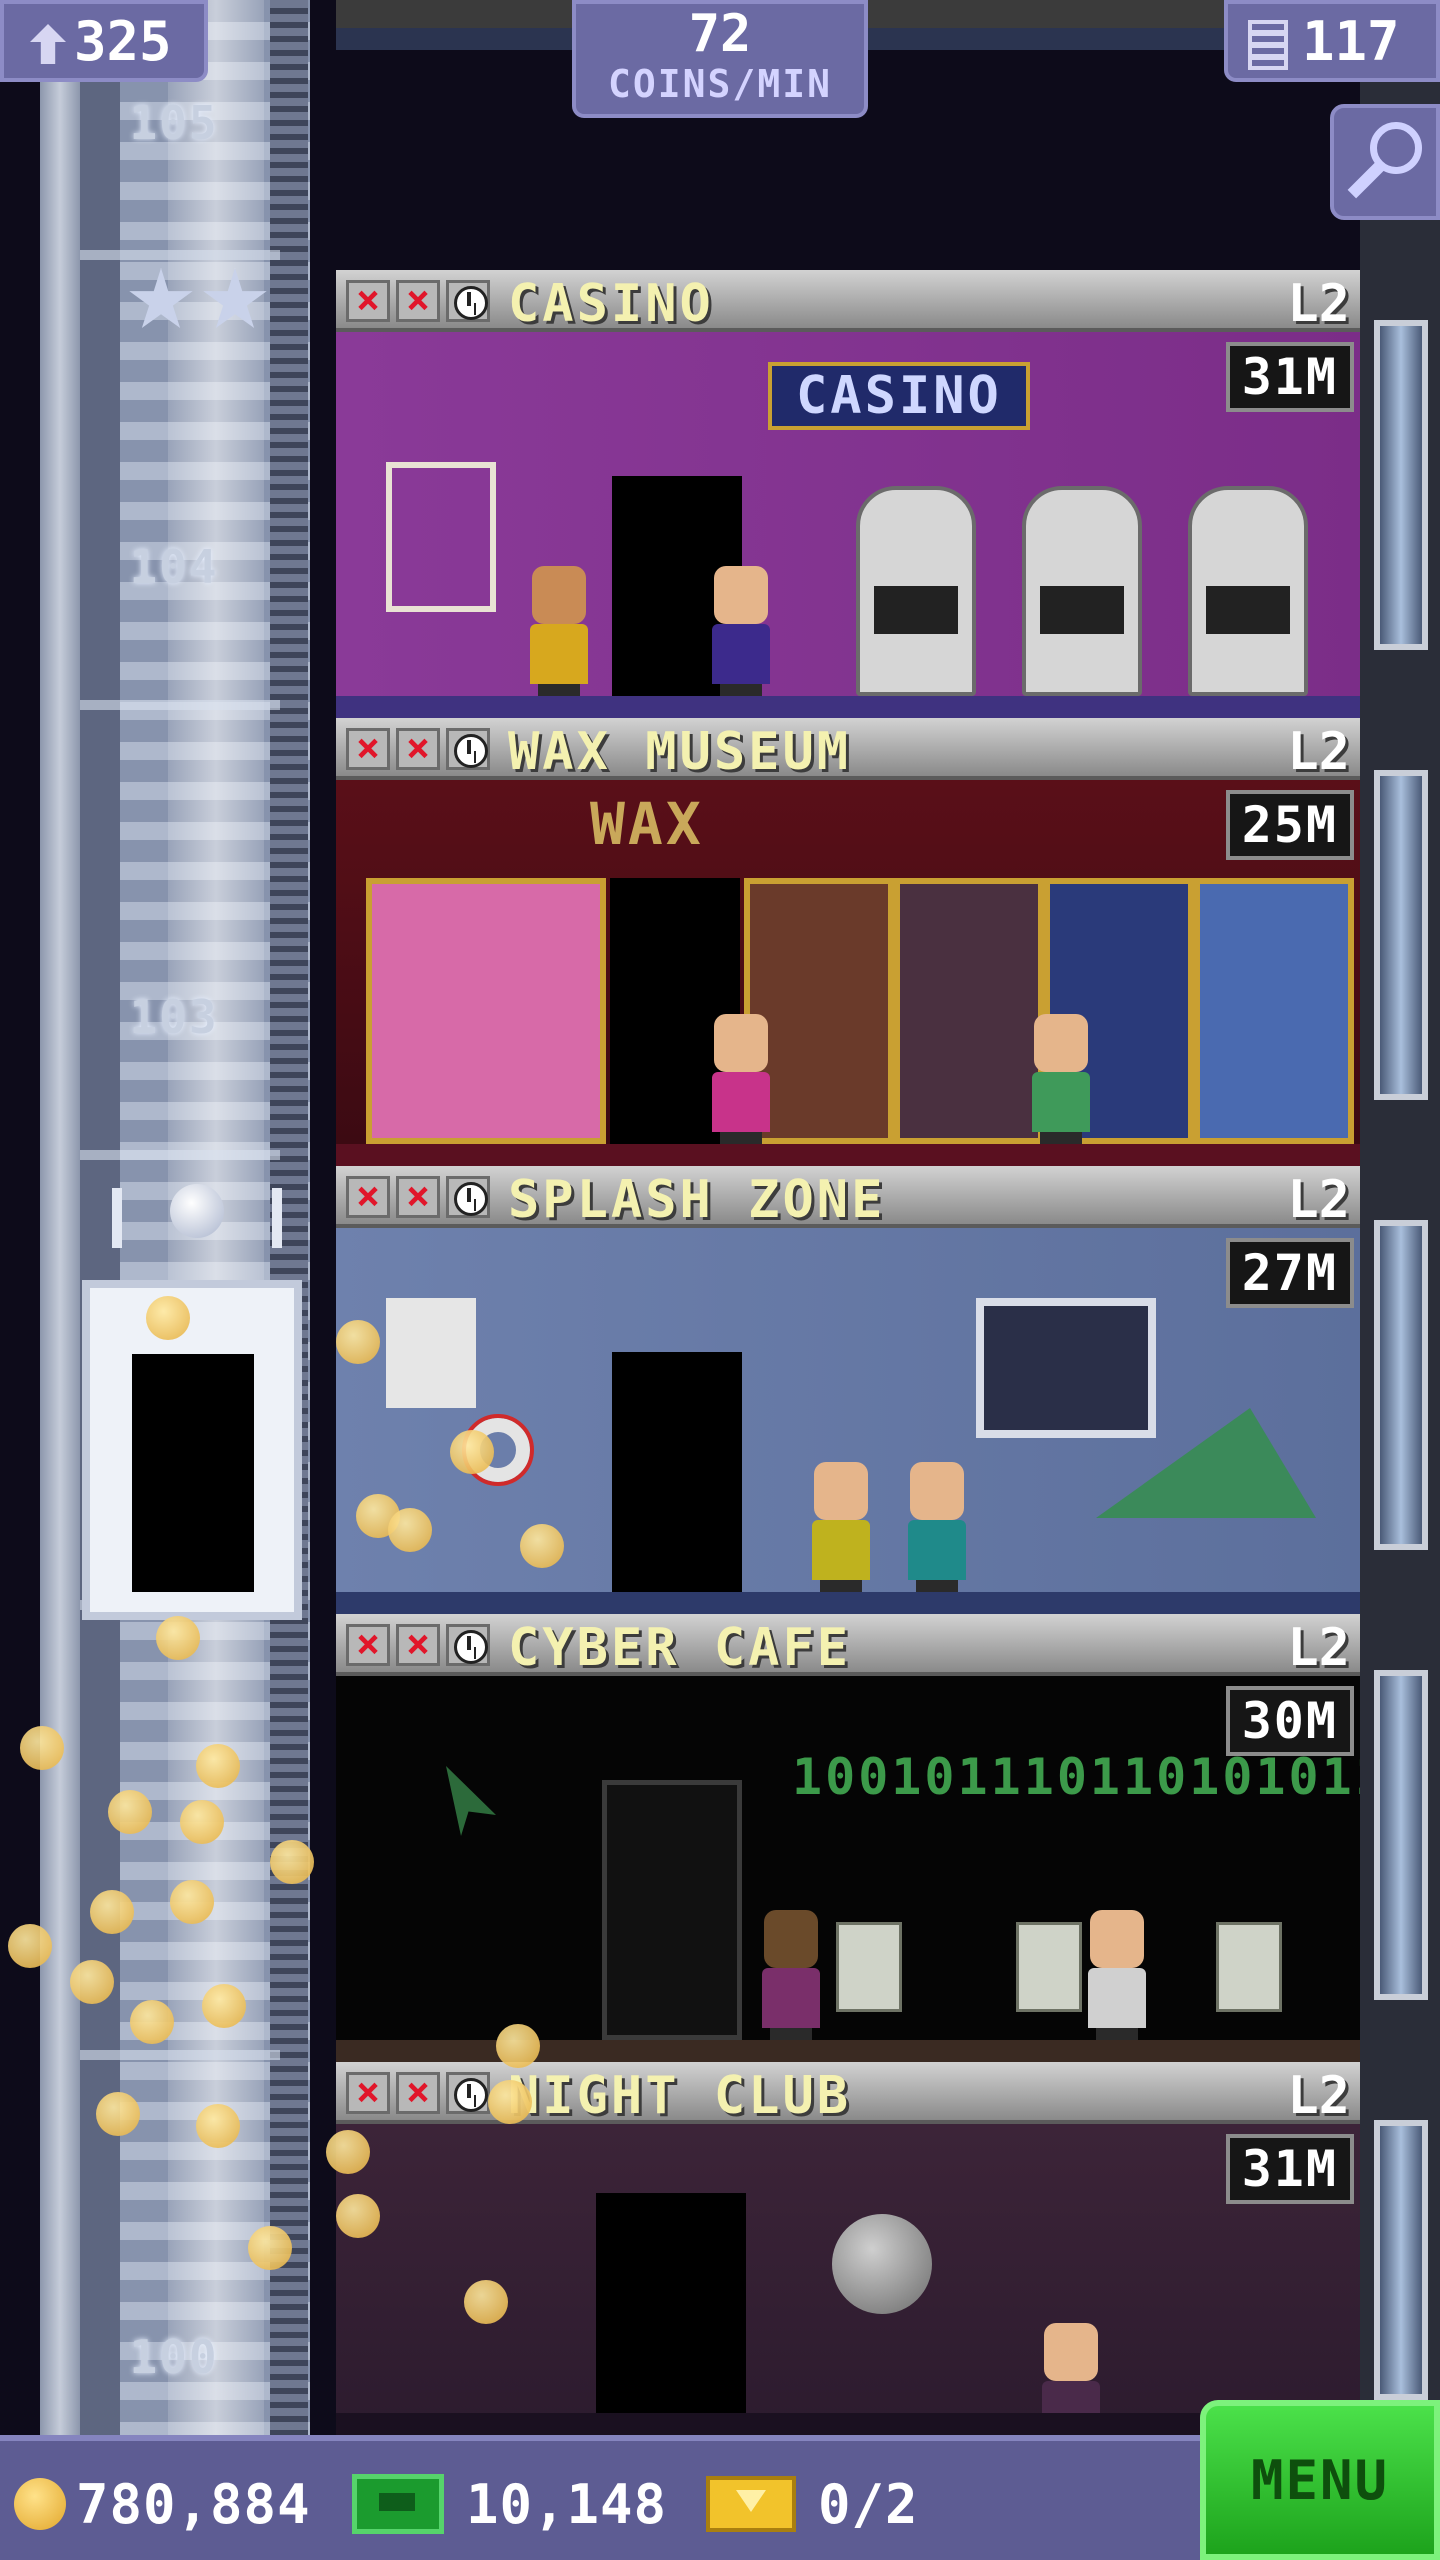 Image resolution: width=1440 pixels, height=2560 pixels. I want to click on wall-poster, so click(441, 537).